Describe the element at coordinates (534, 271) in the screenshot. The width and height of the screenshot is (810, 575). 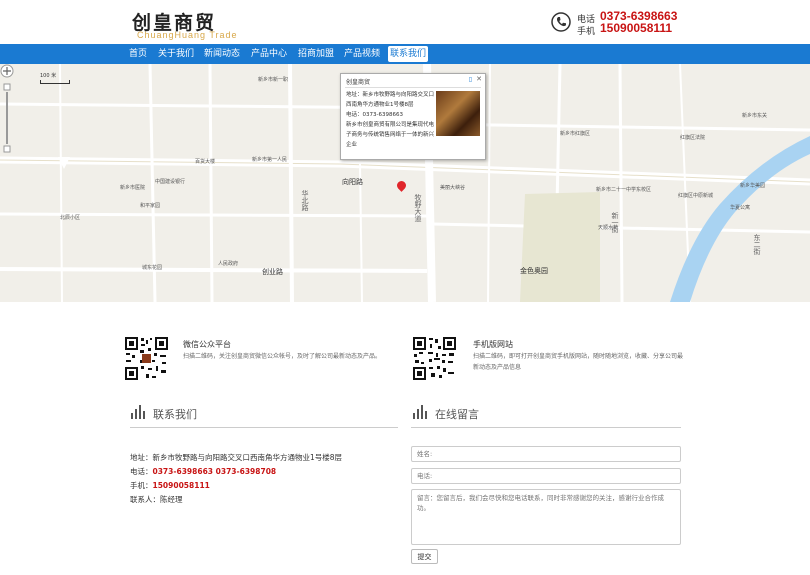
I see `map-label: 金色奥园` at that location.